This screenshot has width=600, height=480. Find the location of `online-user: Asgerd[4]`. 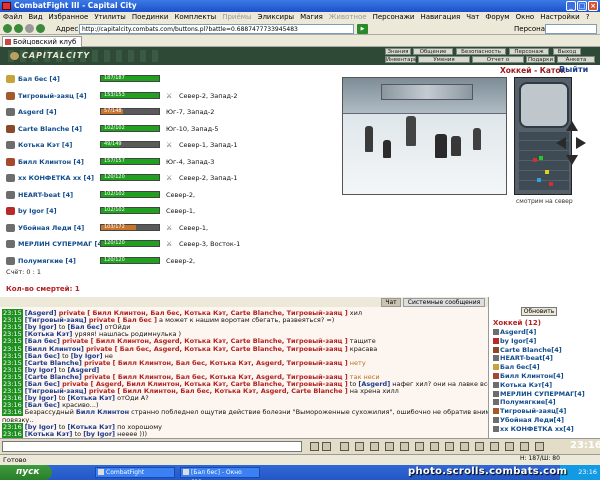

online-user: Asgerd[4] is located at coordinates (545, 332).